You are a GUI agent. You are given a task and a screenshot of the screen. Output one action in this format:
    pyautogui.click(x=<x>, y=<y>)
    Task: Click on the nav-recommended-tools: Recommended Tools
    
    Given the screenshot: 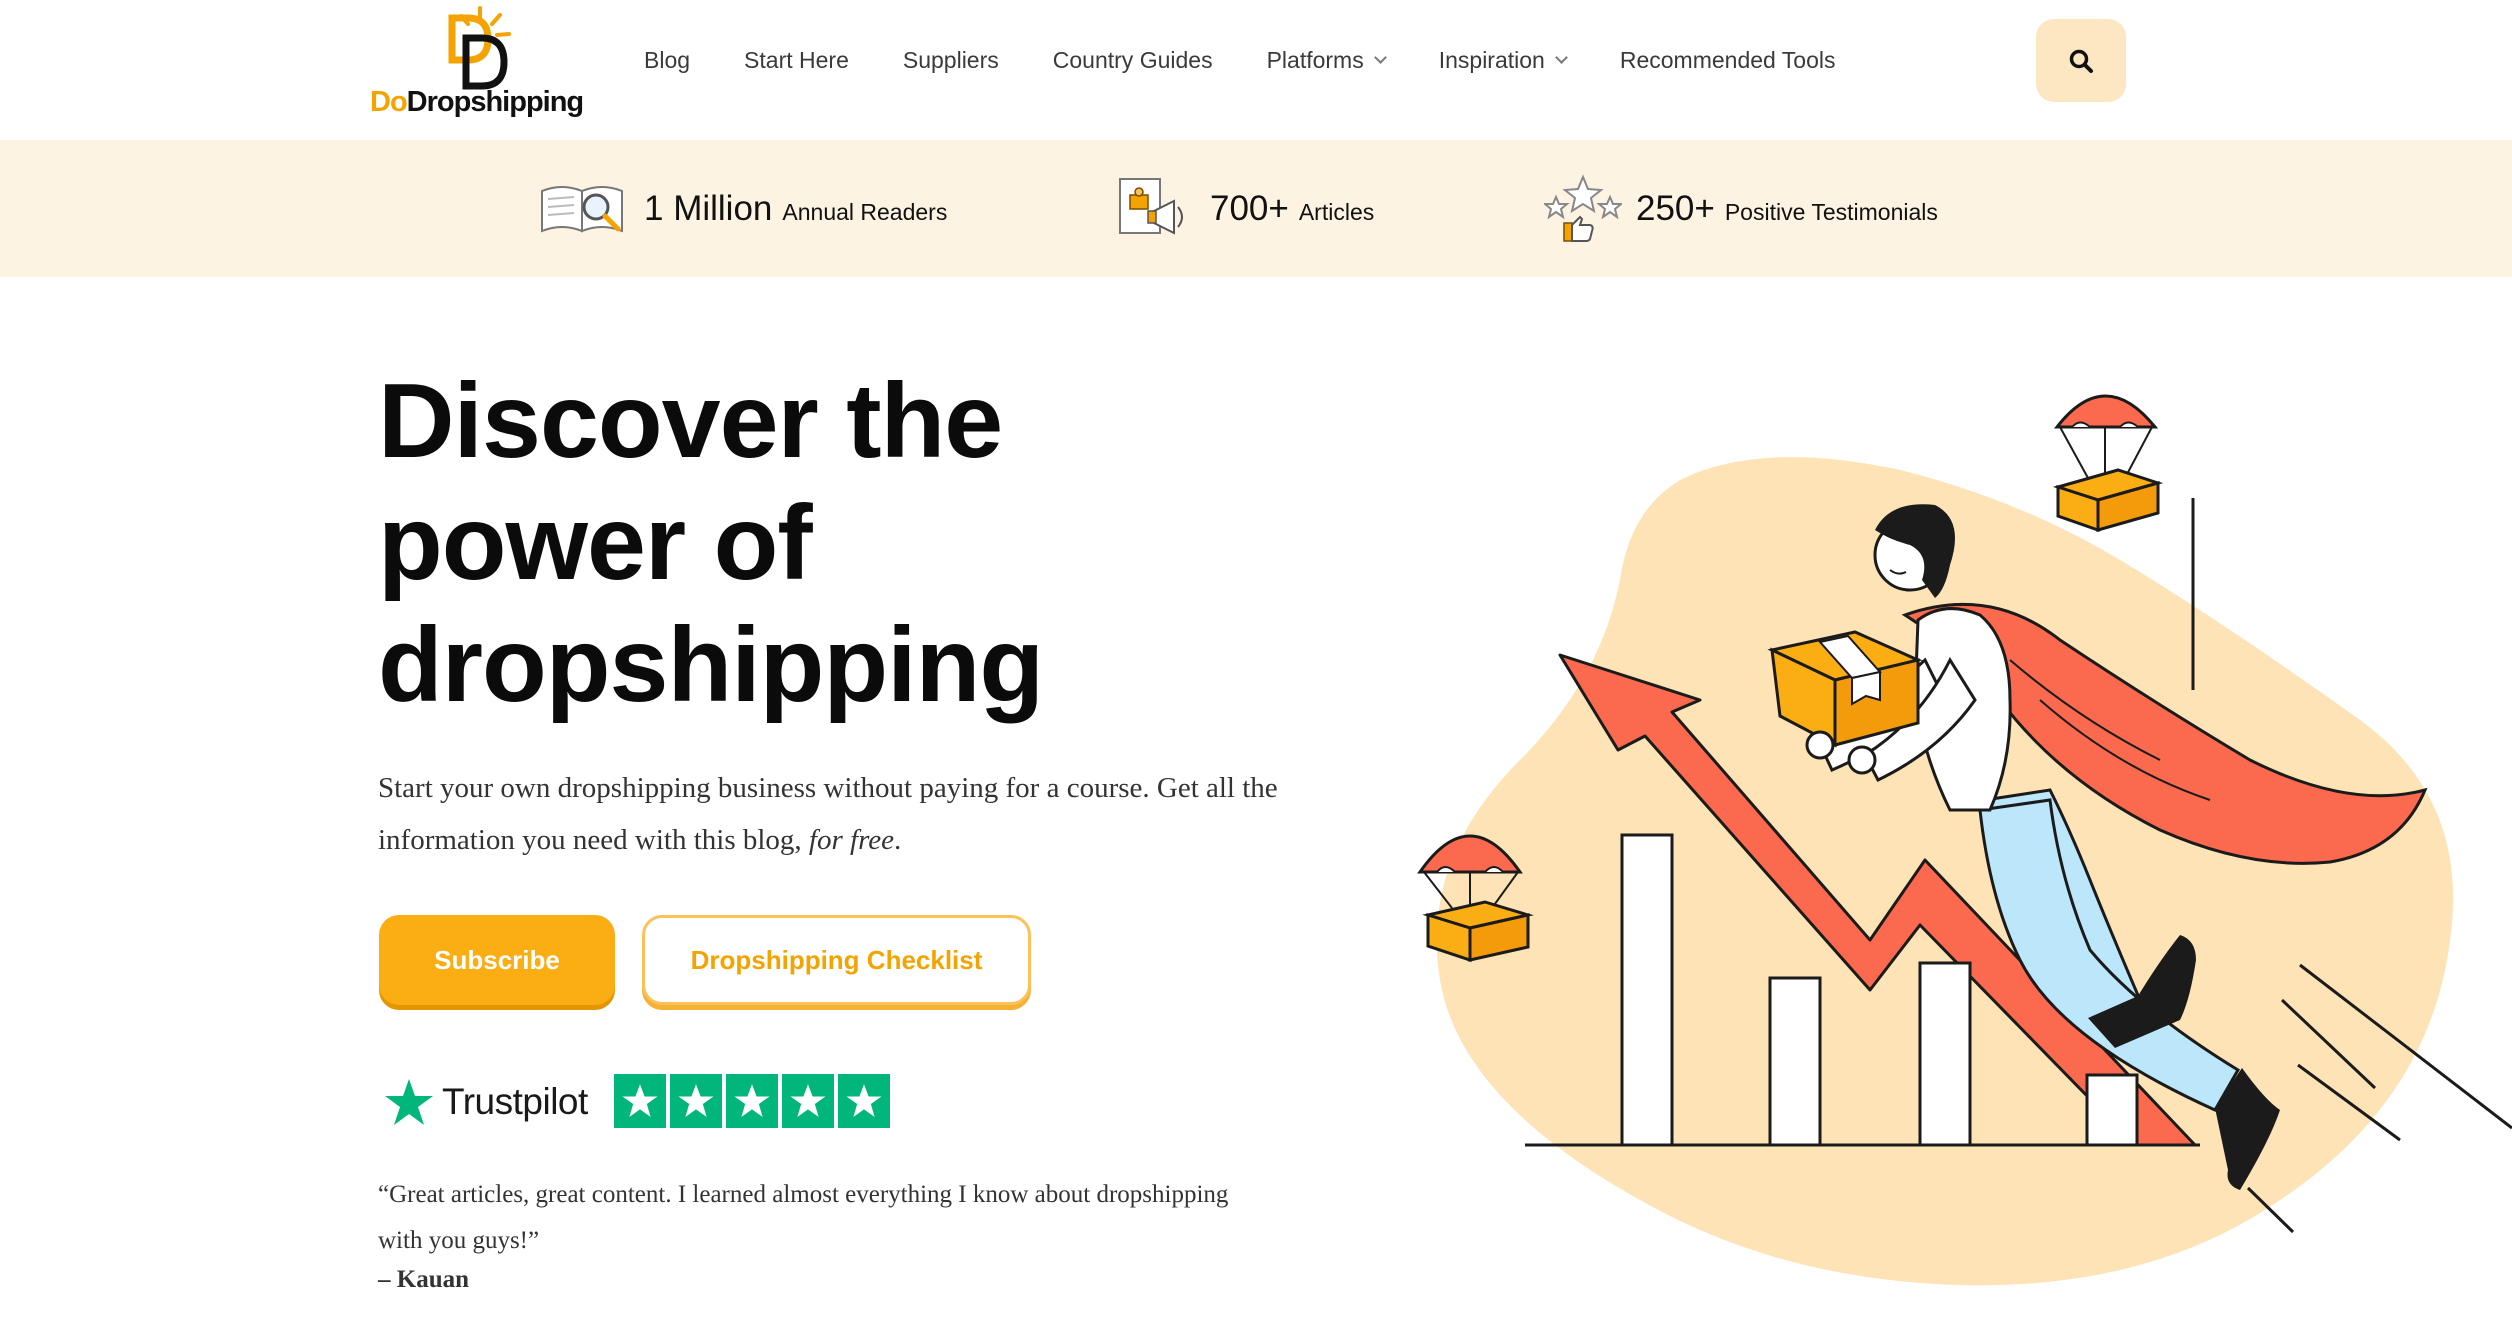 What is the action you would take?
    pyautogui.click(x=1728, y=60)
    